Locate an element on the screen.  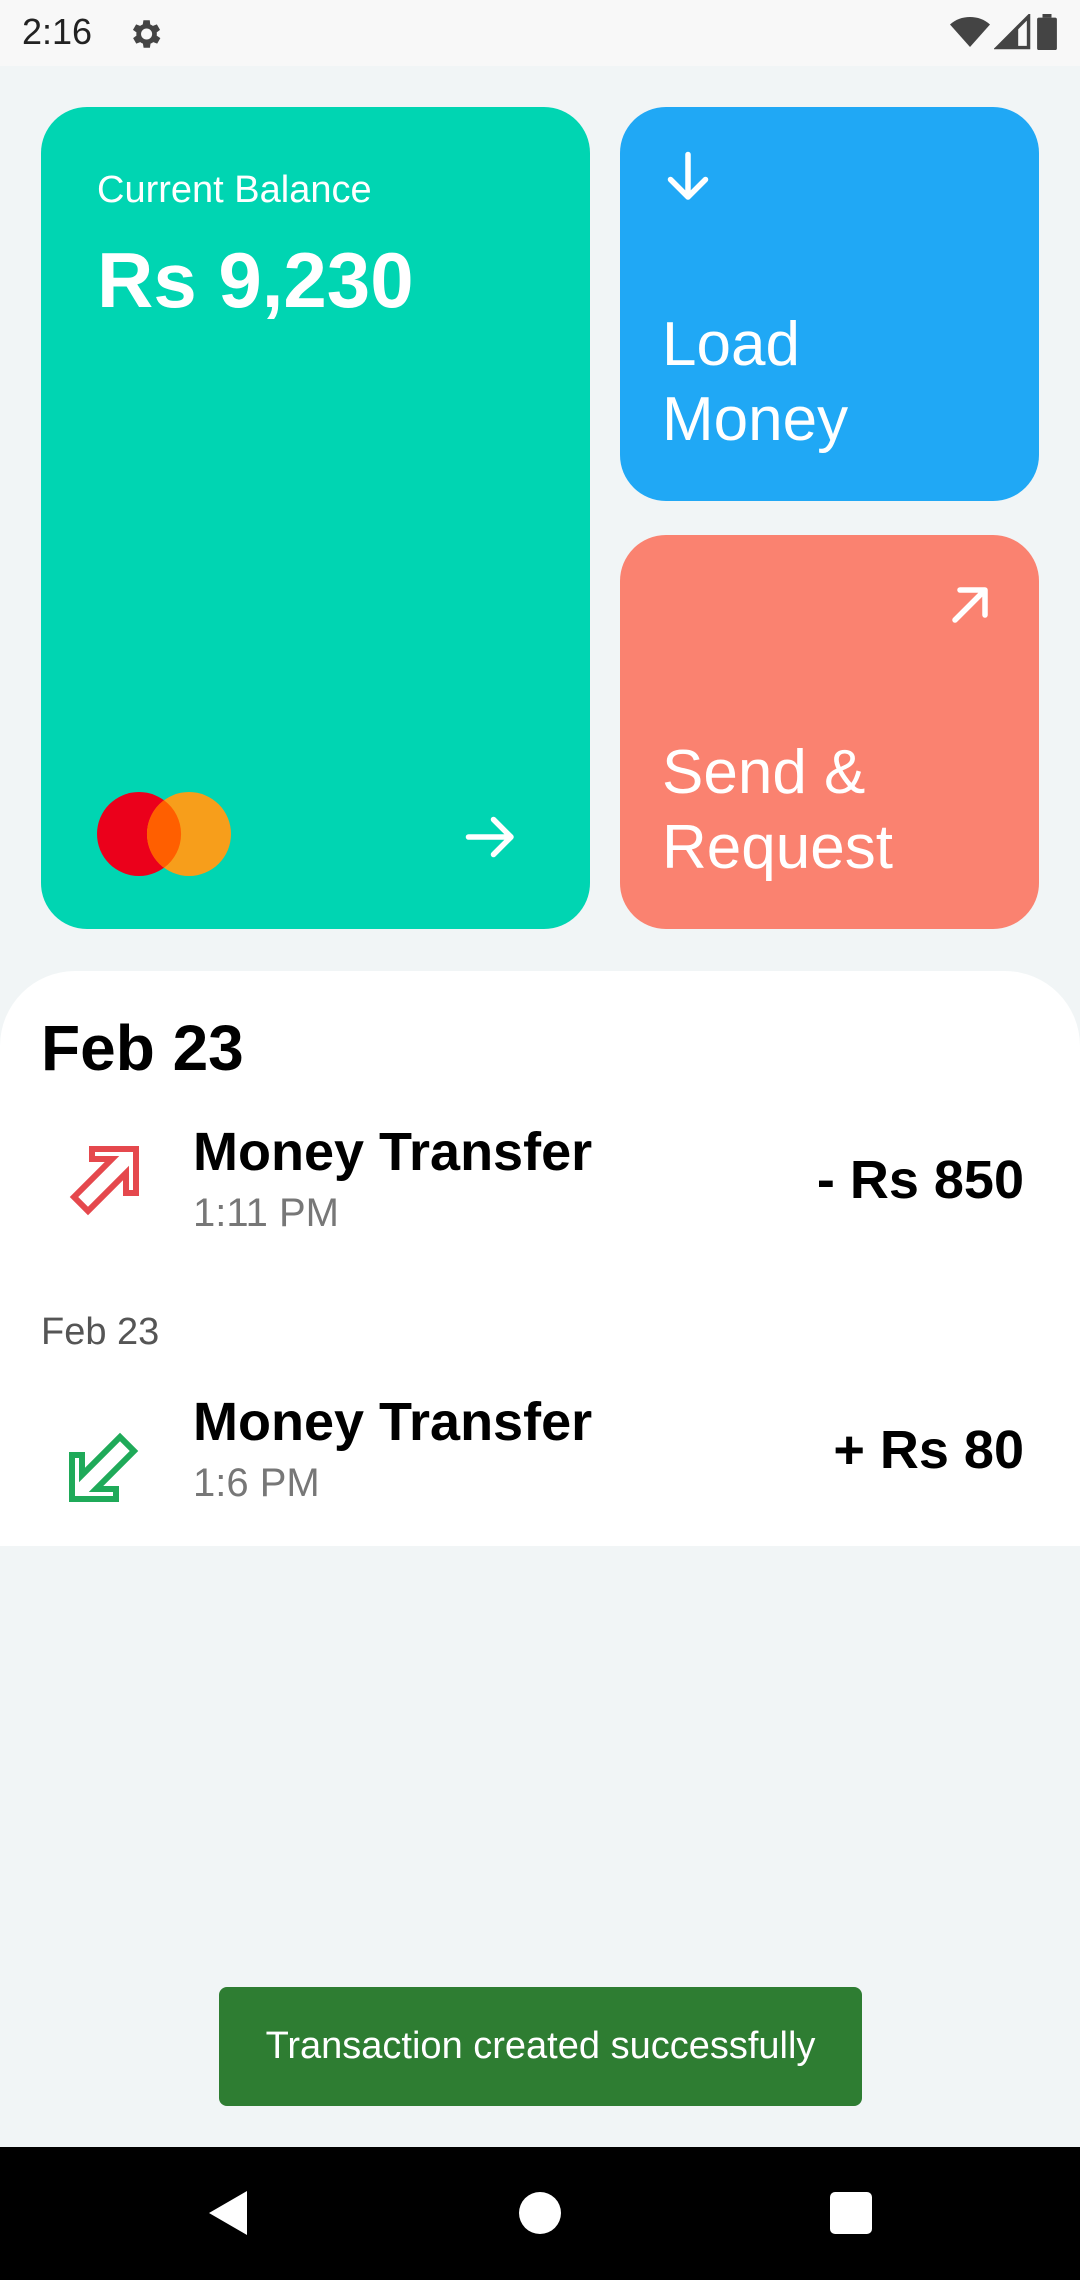
home-icon is located at coordinates (540, 2213).